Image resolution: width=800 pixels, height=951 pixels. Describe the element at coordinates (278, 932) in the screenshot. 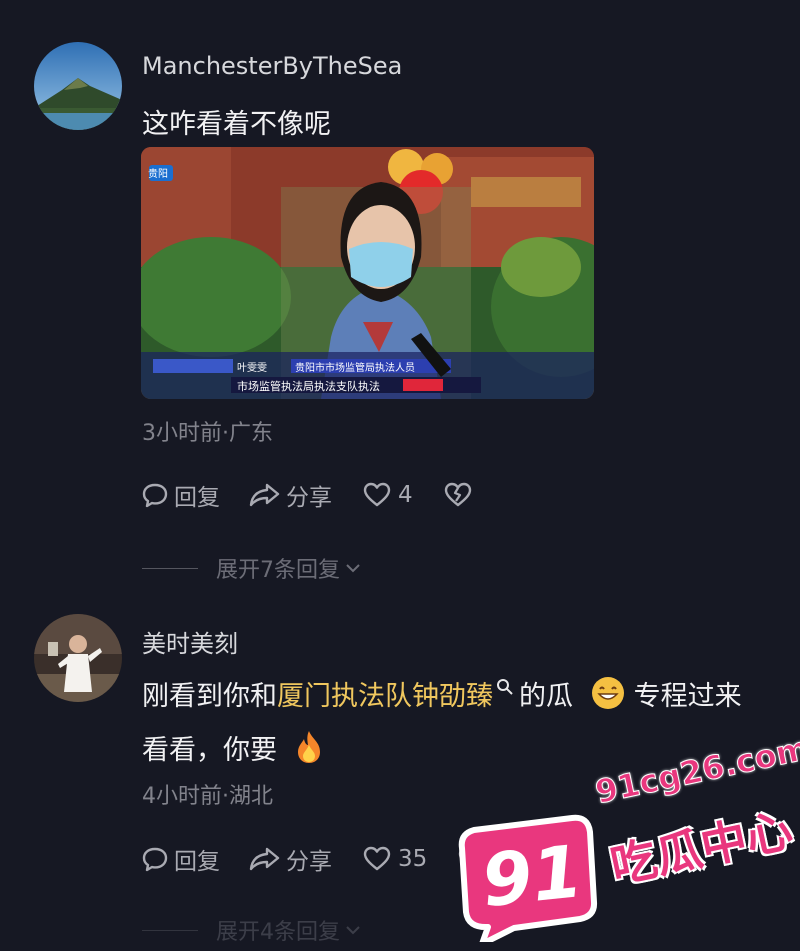

I see `expand-replies-label: 展开4条回复` at that location.